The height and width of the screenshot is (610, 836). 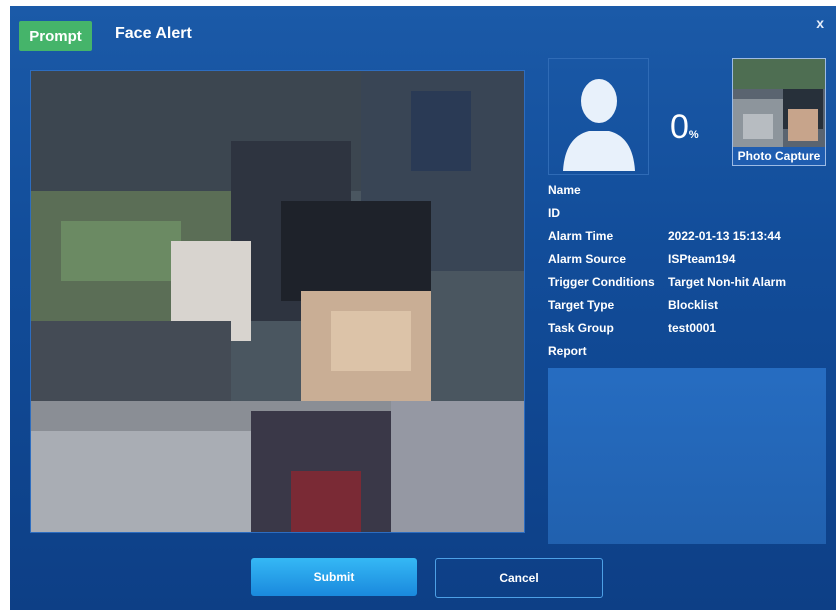 What do you see at coordinates (55, 36) in the screenshot?
I see `prompt-tag: Prompt` at bounding box center [55, 36].